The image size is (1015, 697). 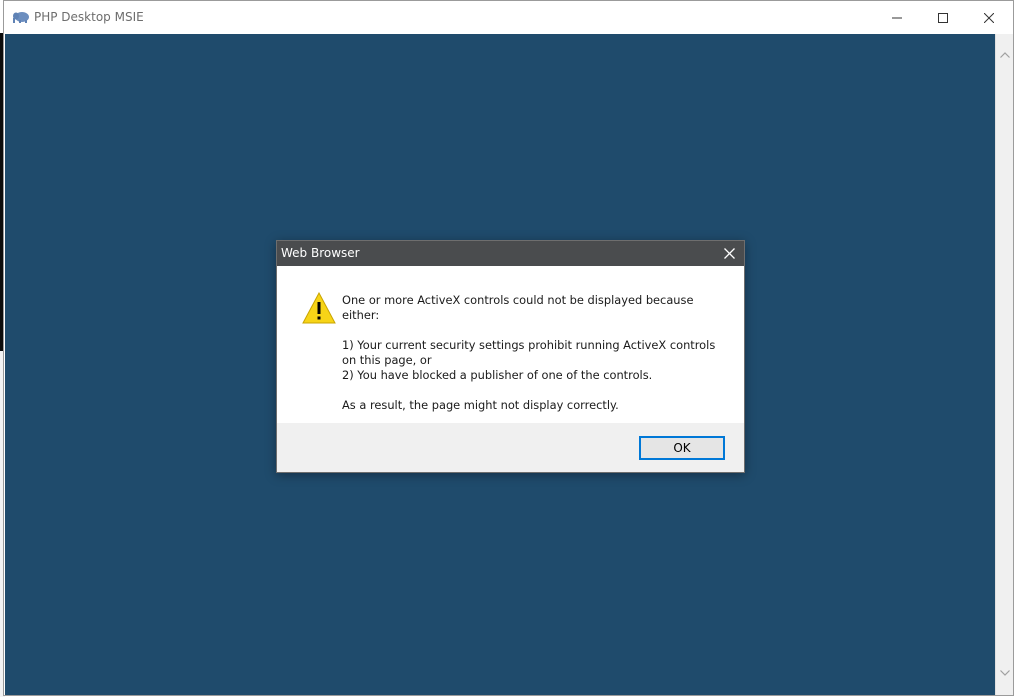 I want to click on dialog-footer: OK, so click(x=510, y=447).